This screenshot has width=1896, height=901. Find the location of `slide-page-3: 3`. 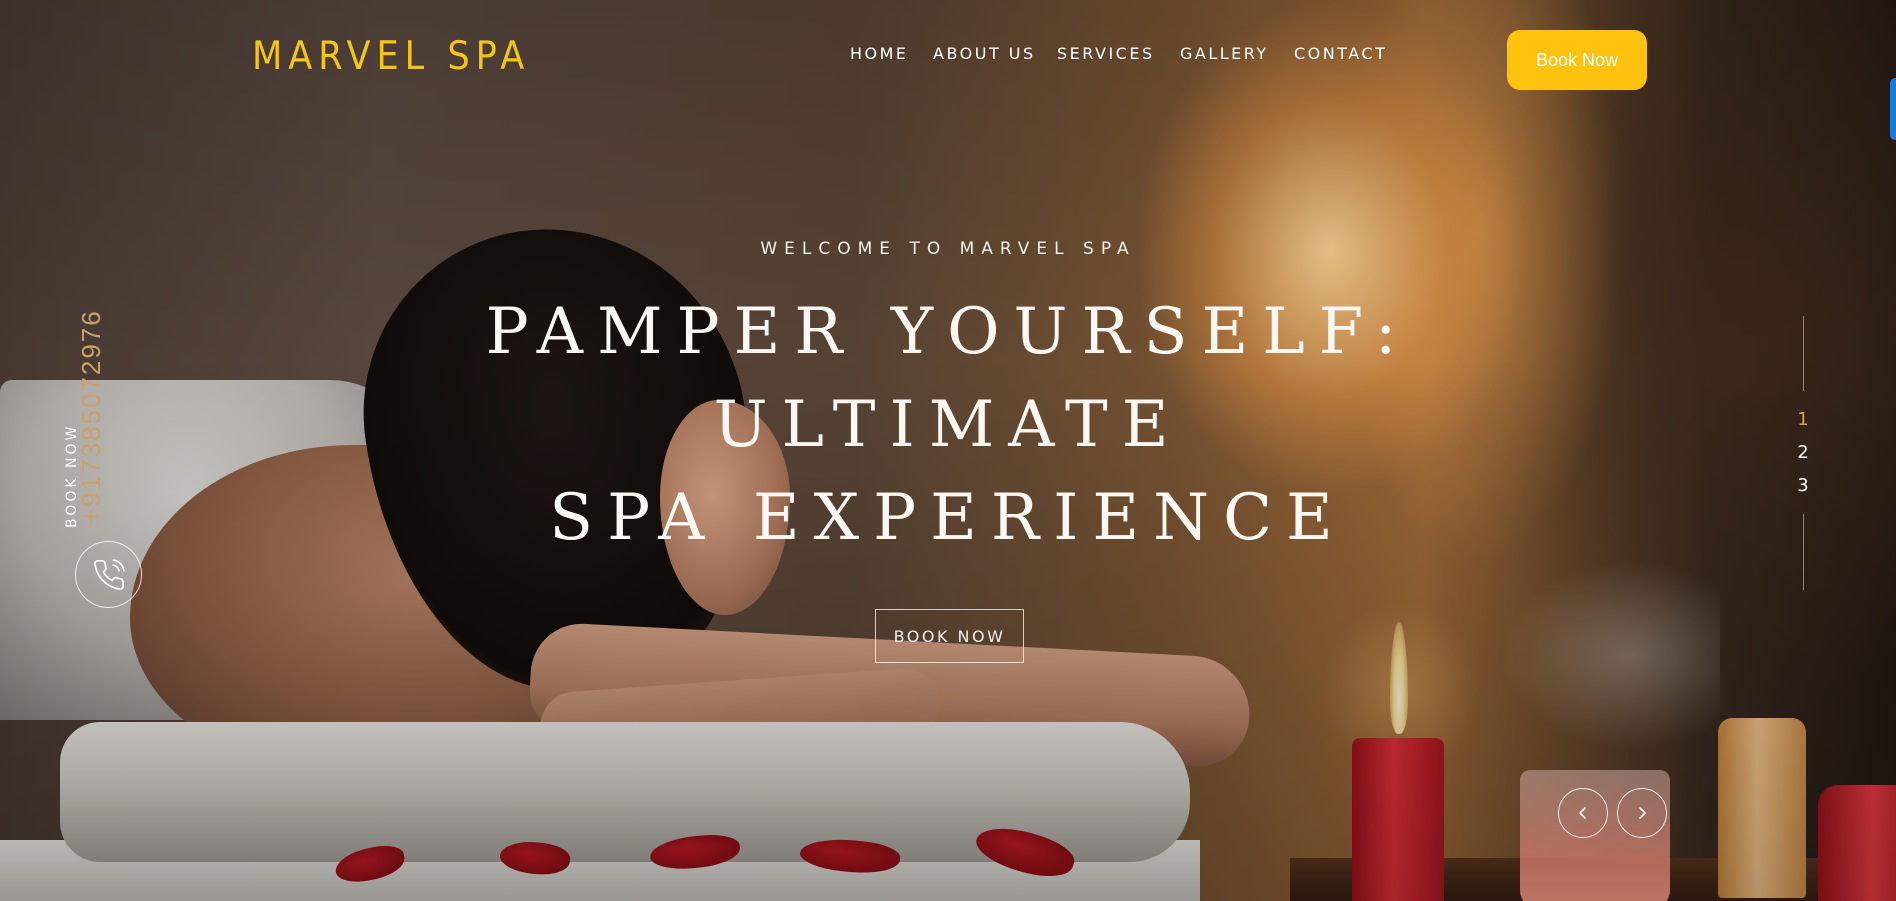

slide-page-3: 3 is located at coordinates (1803, 485).